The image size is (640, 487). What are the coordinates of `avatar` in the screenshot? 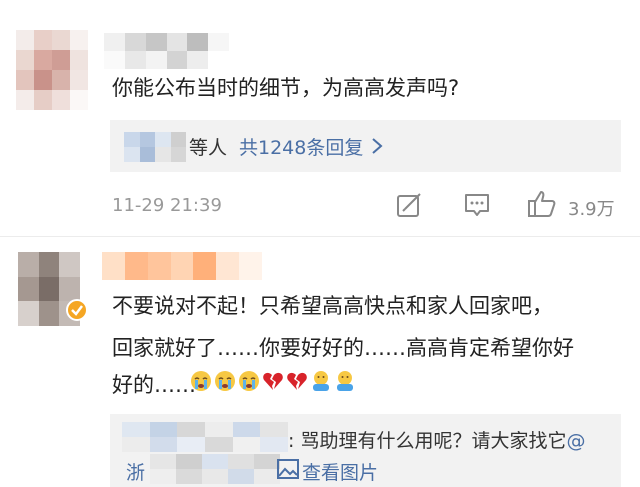 It's located at (52, 70).